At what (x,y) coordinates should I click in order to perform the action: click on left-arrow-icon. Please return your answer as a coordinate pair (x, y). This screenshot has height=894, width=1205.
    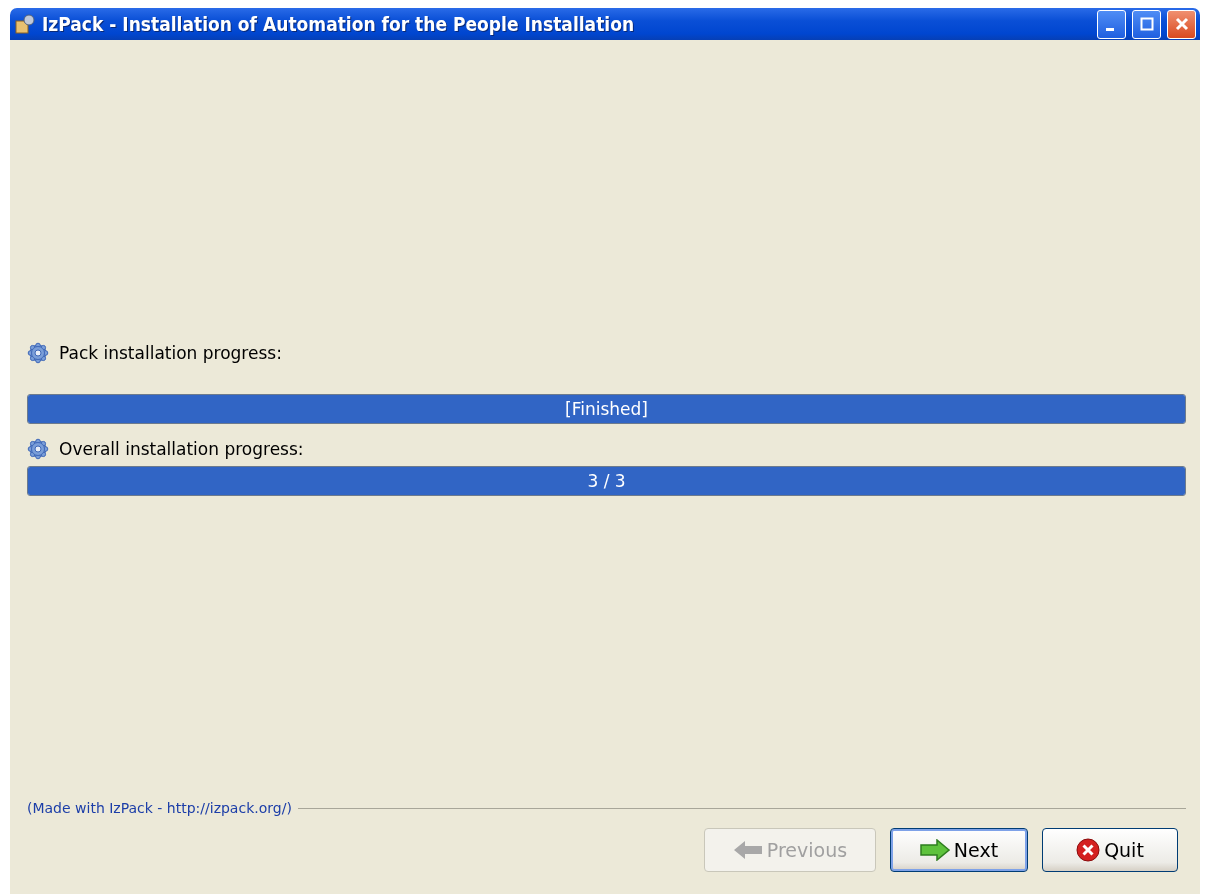
    Looking at the image, I should click on (747, 850).